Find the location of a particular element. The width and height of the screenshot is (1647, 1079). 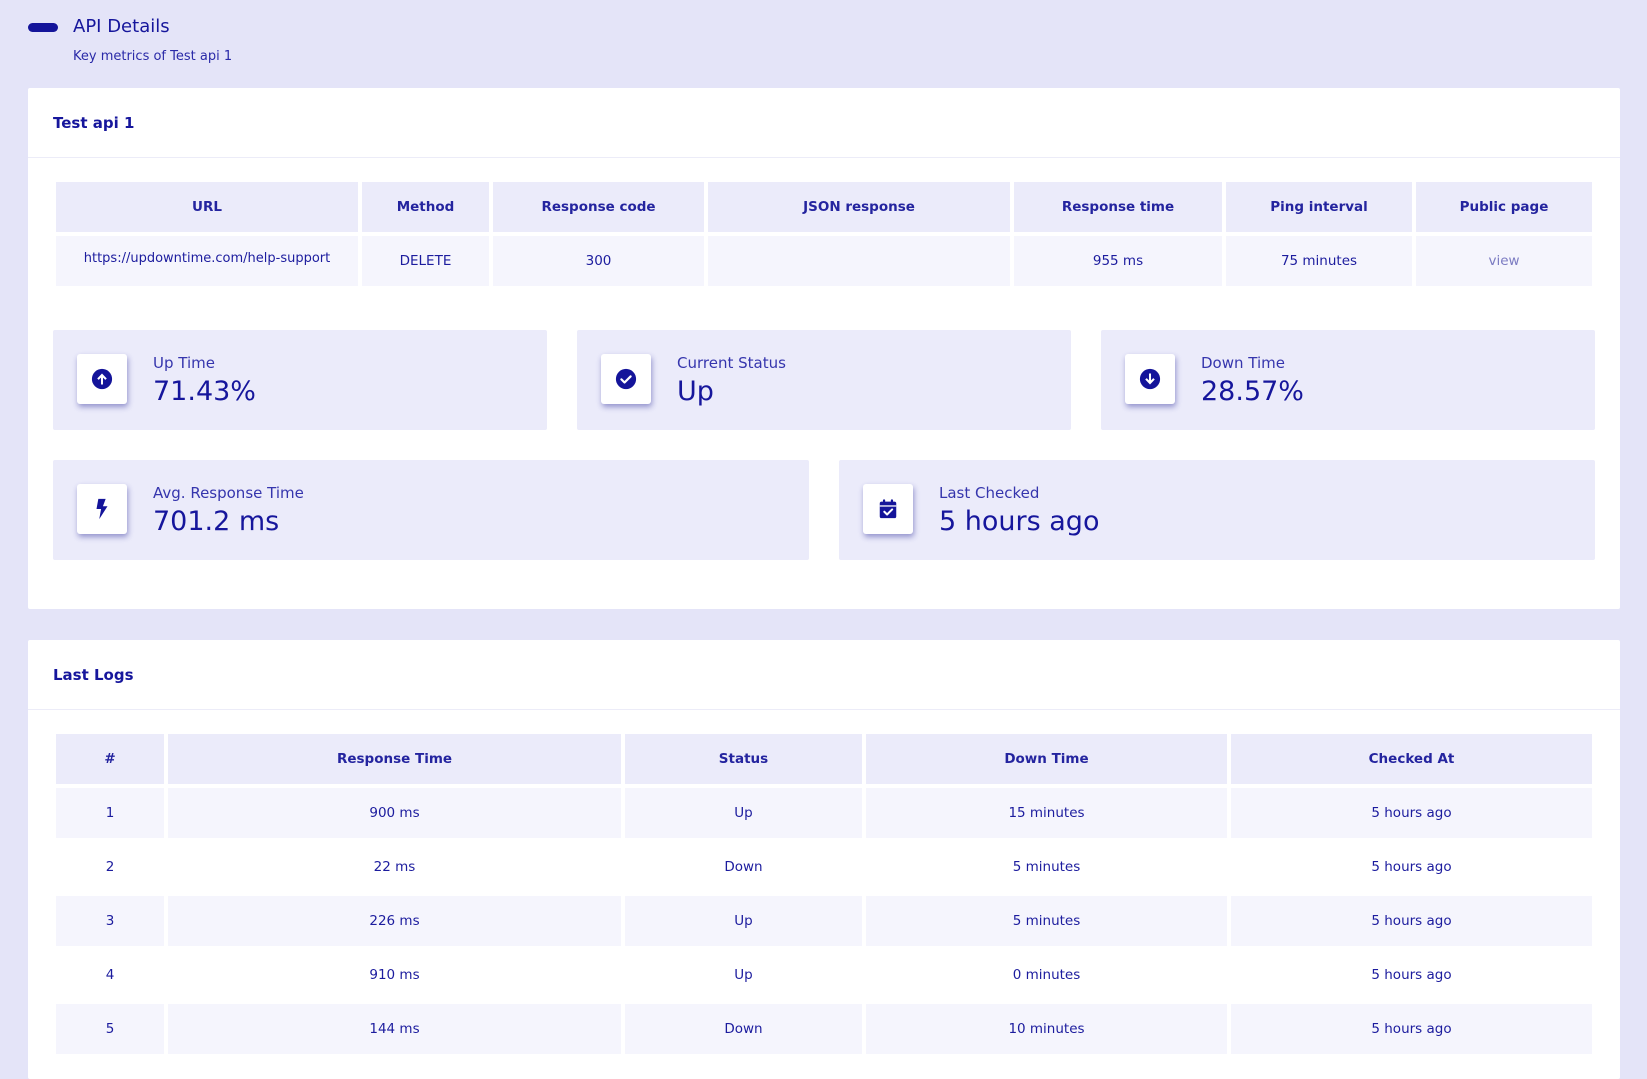

column-header-status: Status is located at coordinates (743, 759).